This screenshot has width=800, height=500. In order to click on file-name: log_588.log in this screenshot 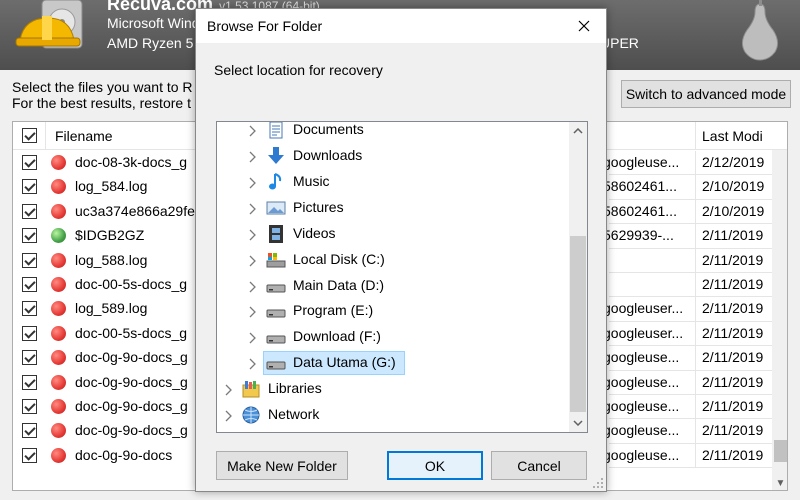, I will do `click(111, 259)`.